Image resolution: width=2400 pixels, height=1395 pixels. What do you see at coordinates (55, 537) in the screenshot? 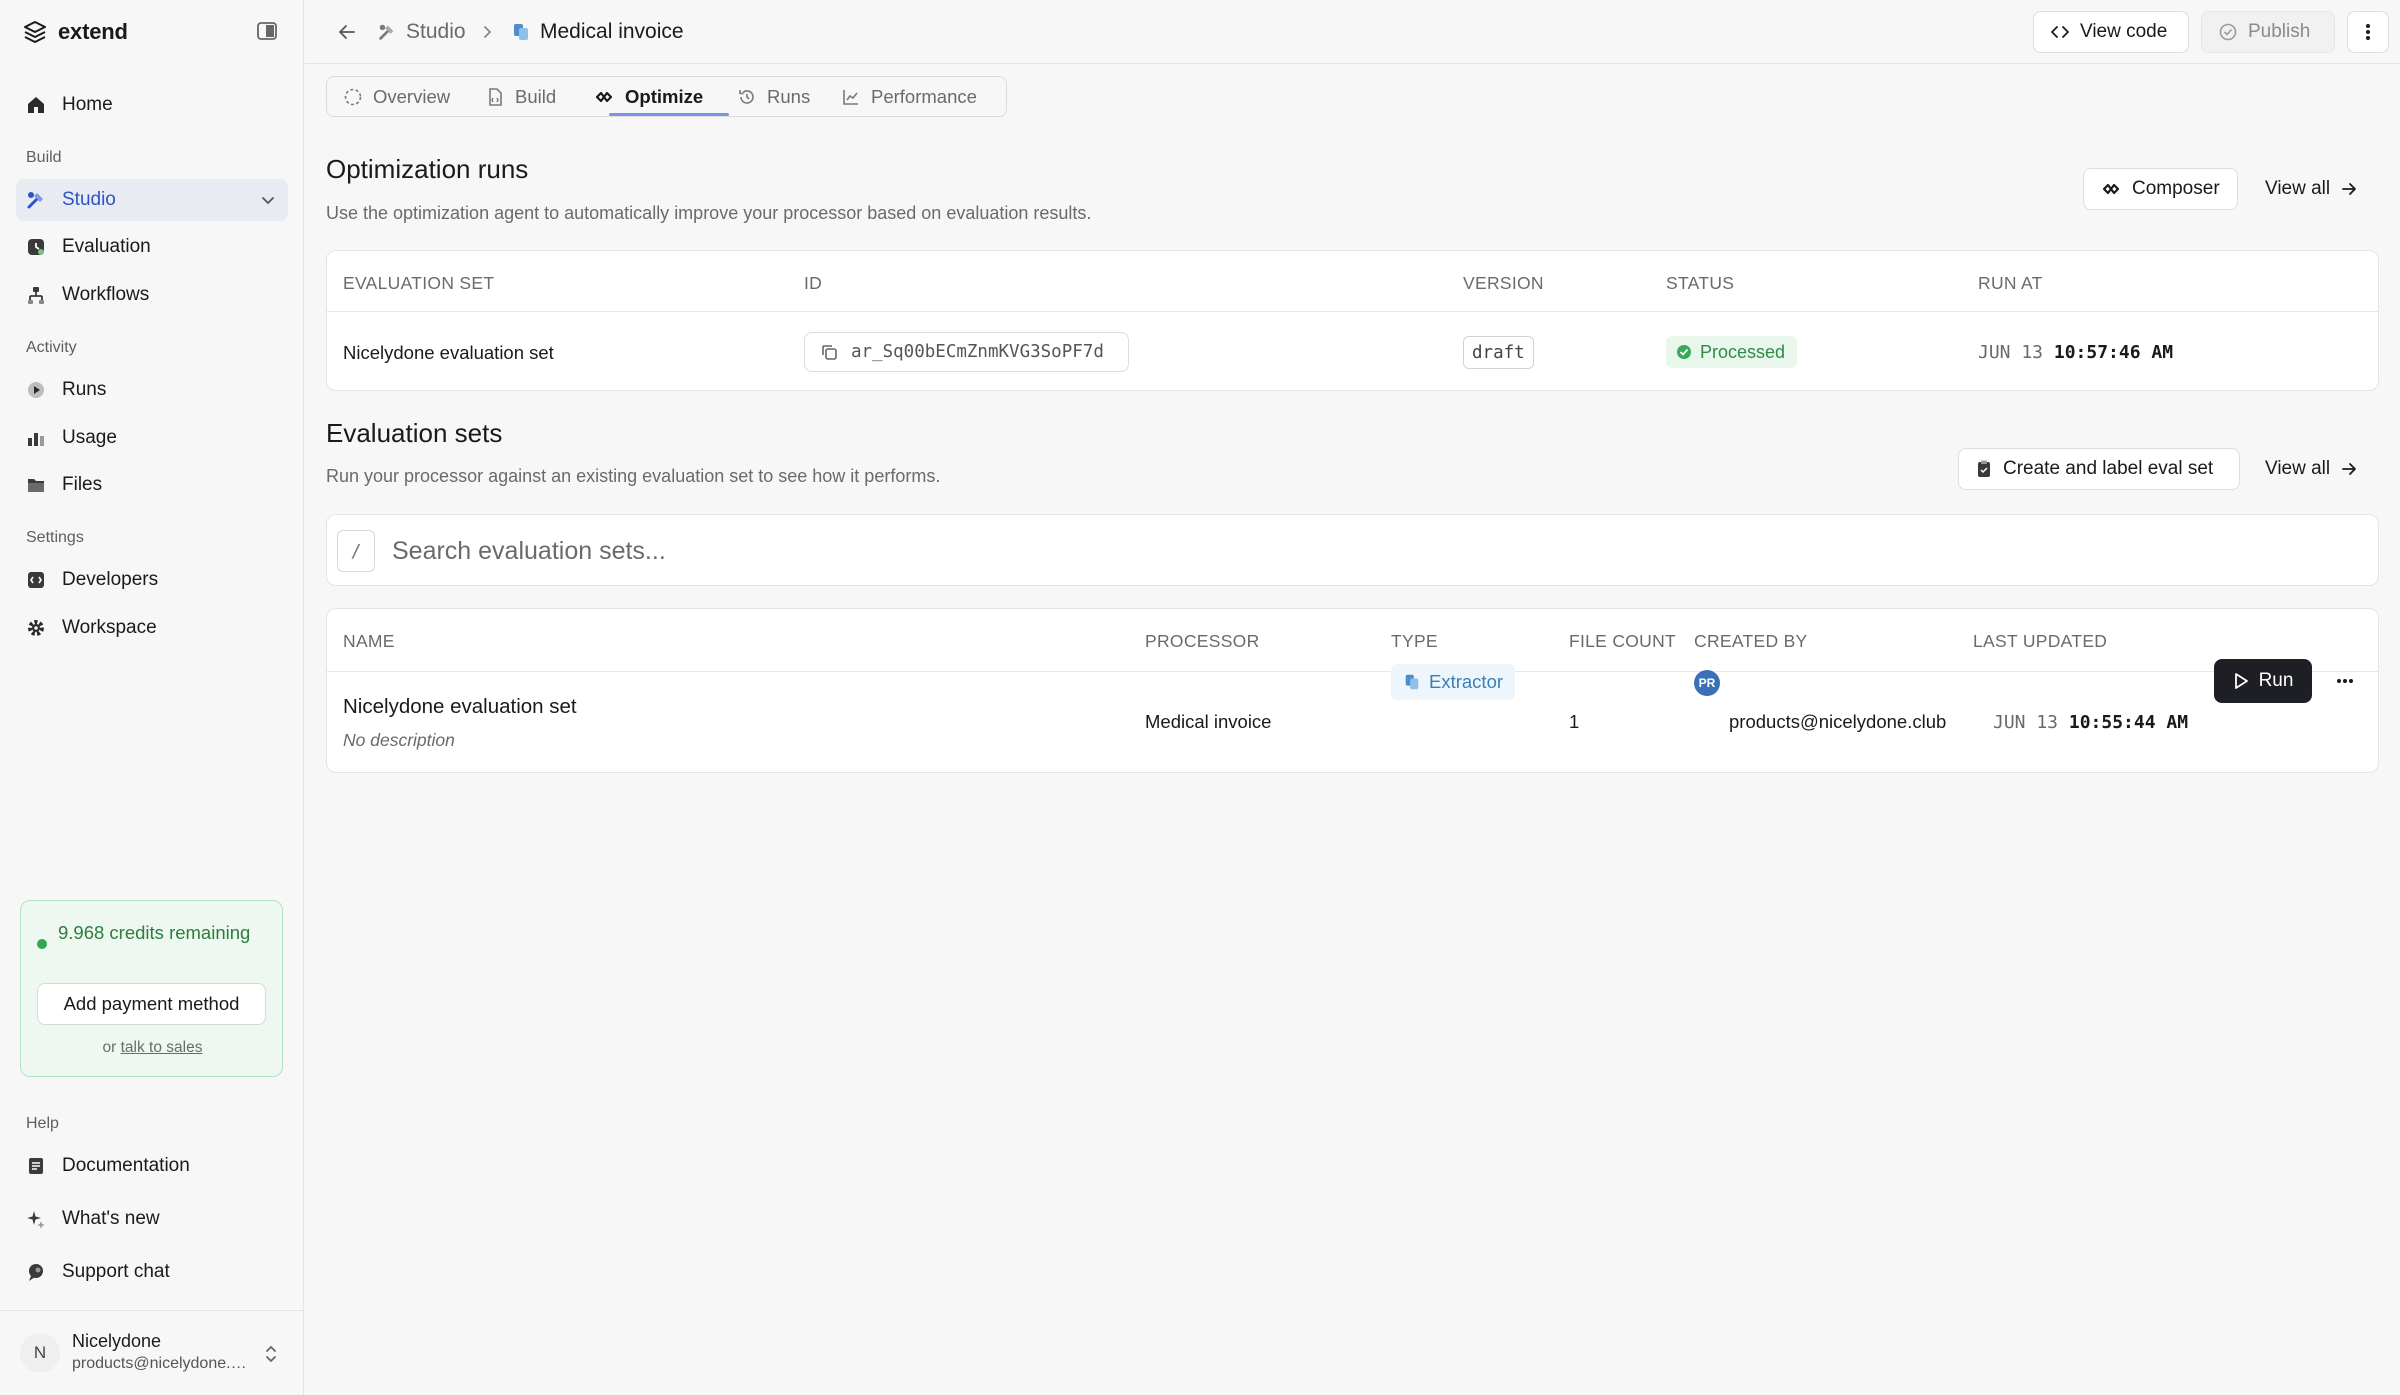
I see `section-settings: Settings` at bounding box center [55, 537].